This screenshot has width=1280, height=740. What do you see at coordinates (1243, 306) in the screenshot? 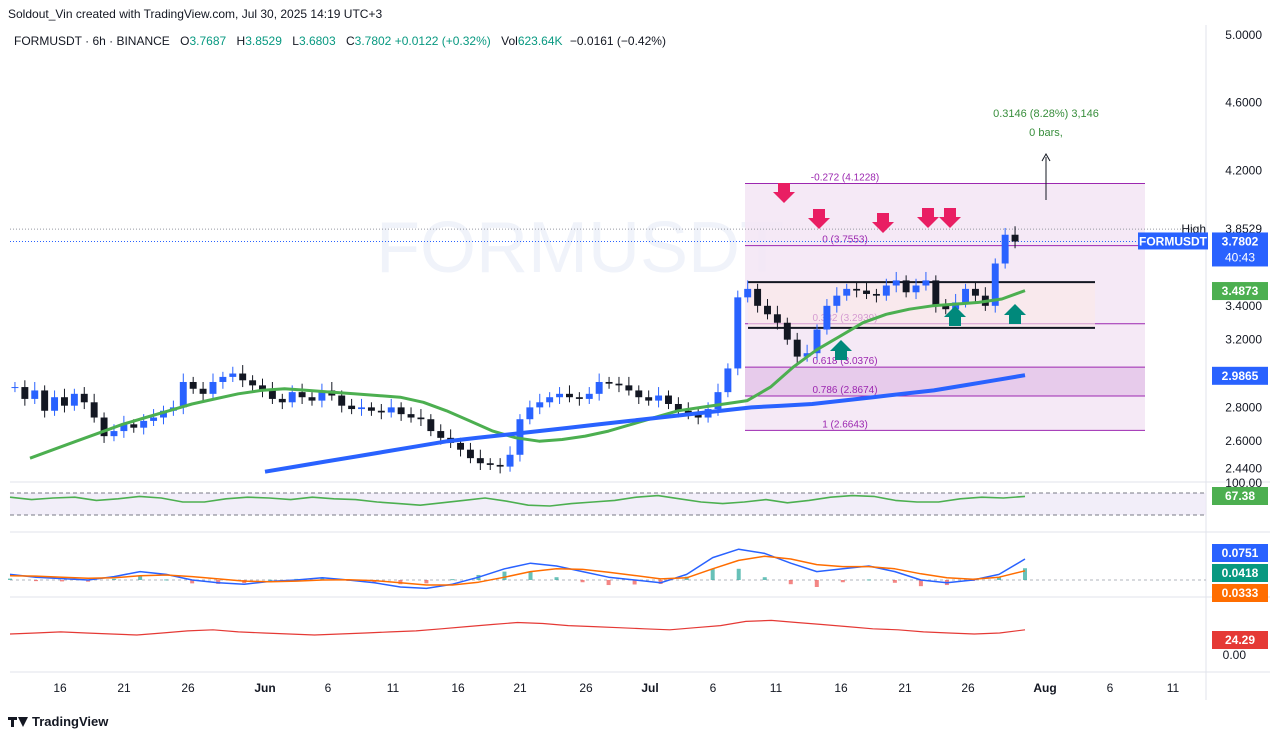
I see `price-axis-tick: 3.4000` at bounding box center [1243, 306].